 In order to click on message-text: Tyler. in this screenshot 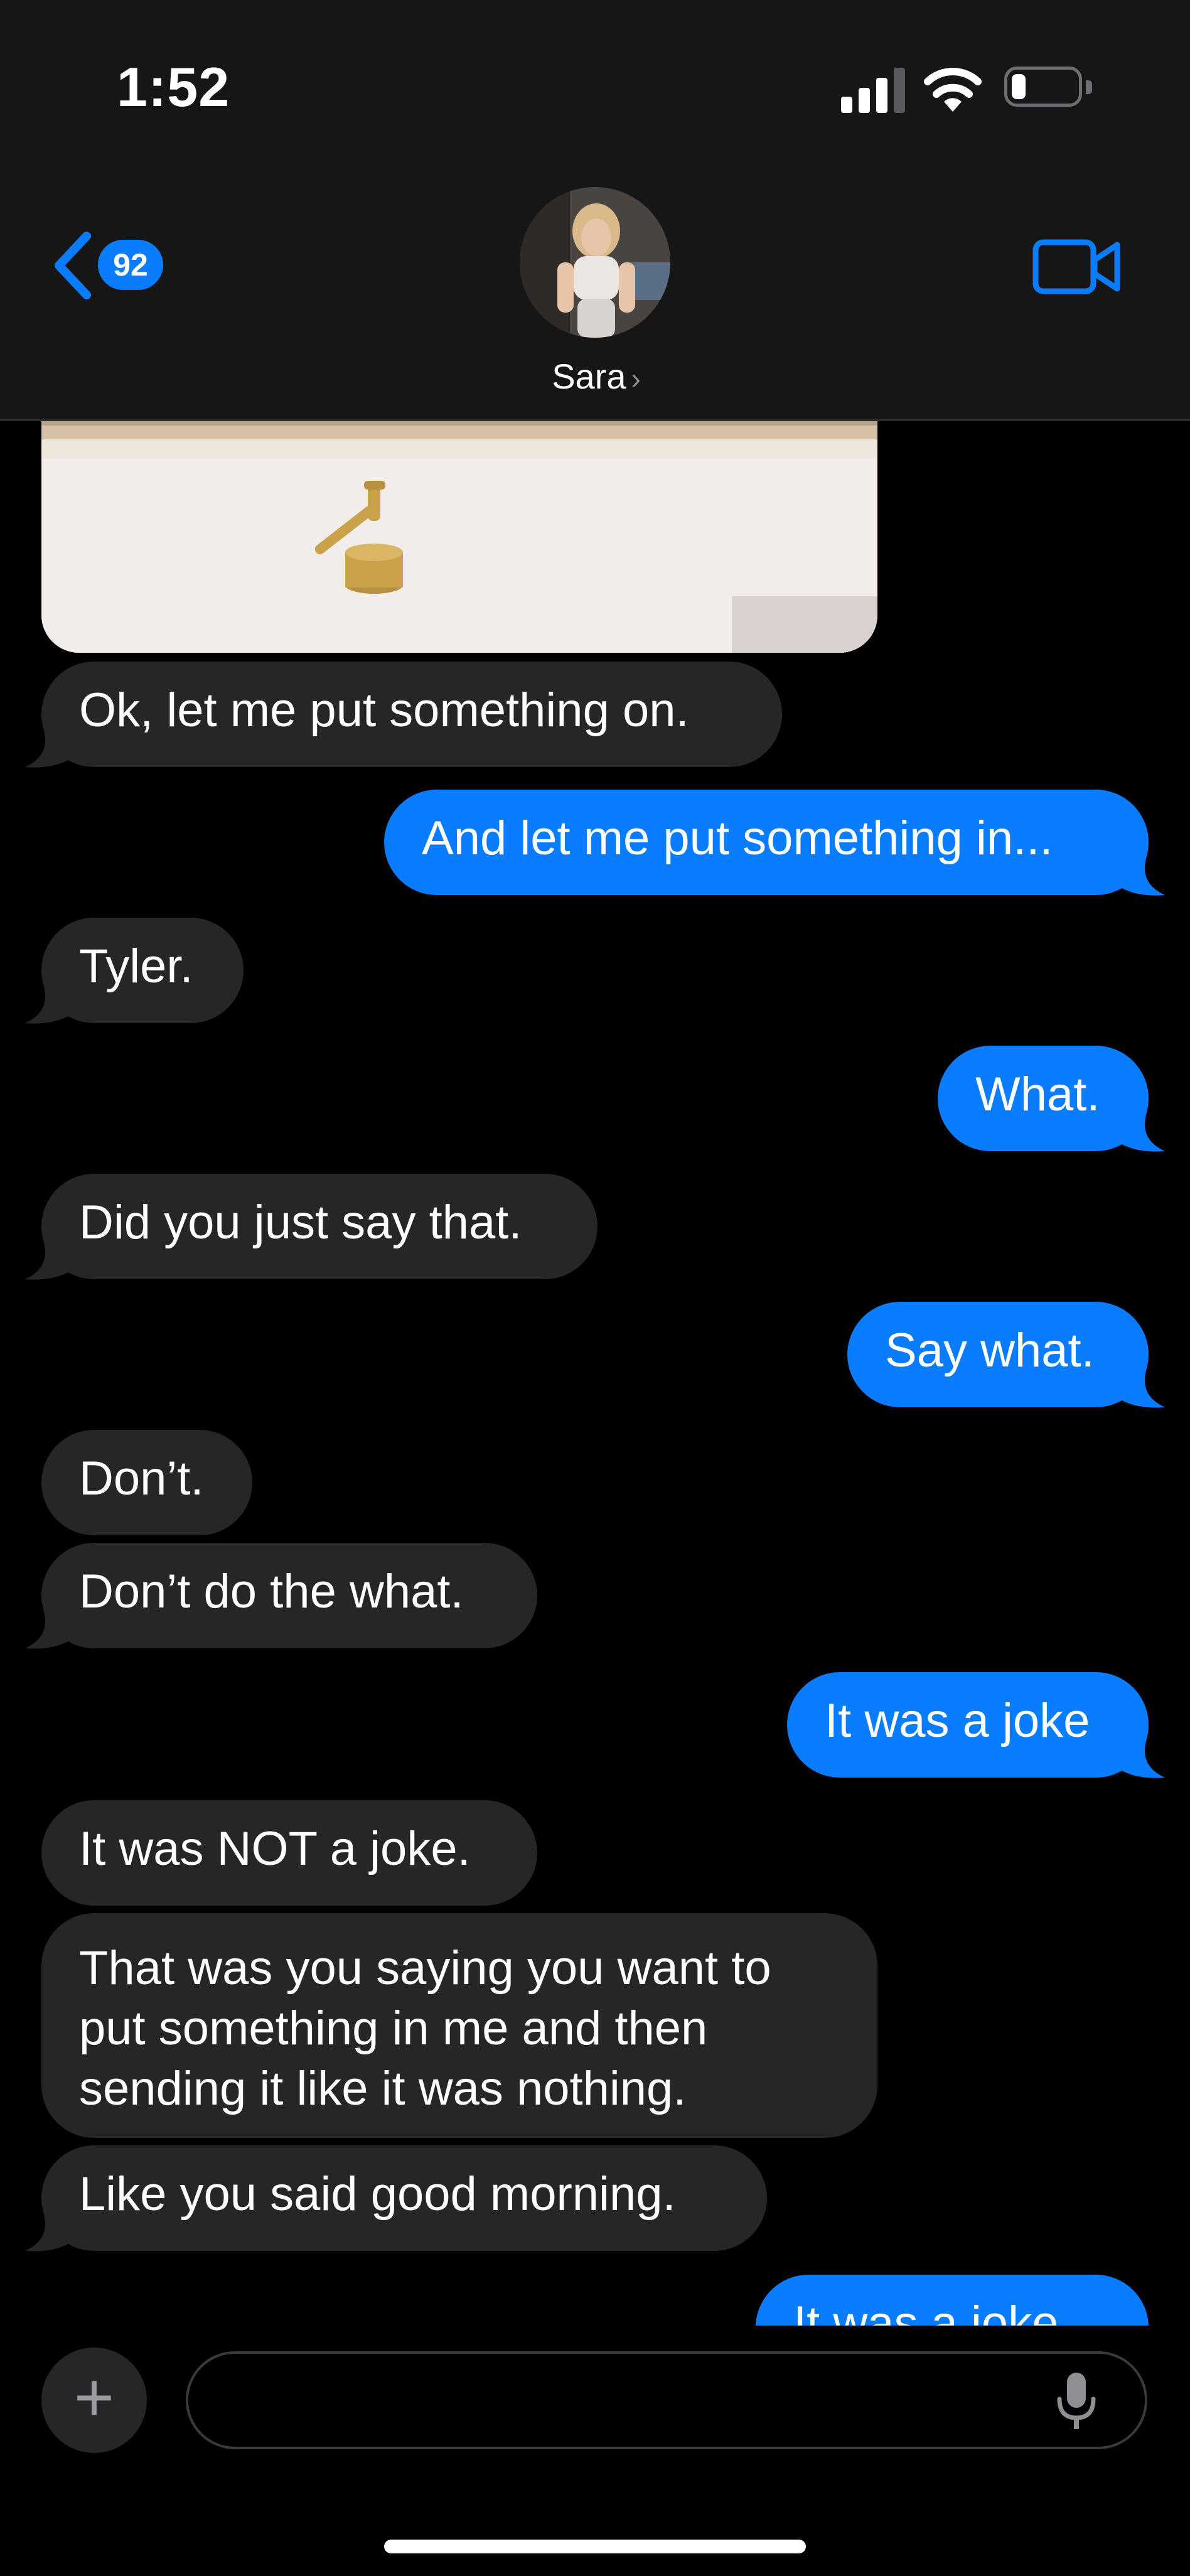, I will do `click(136, 966)`.